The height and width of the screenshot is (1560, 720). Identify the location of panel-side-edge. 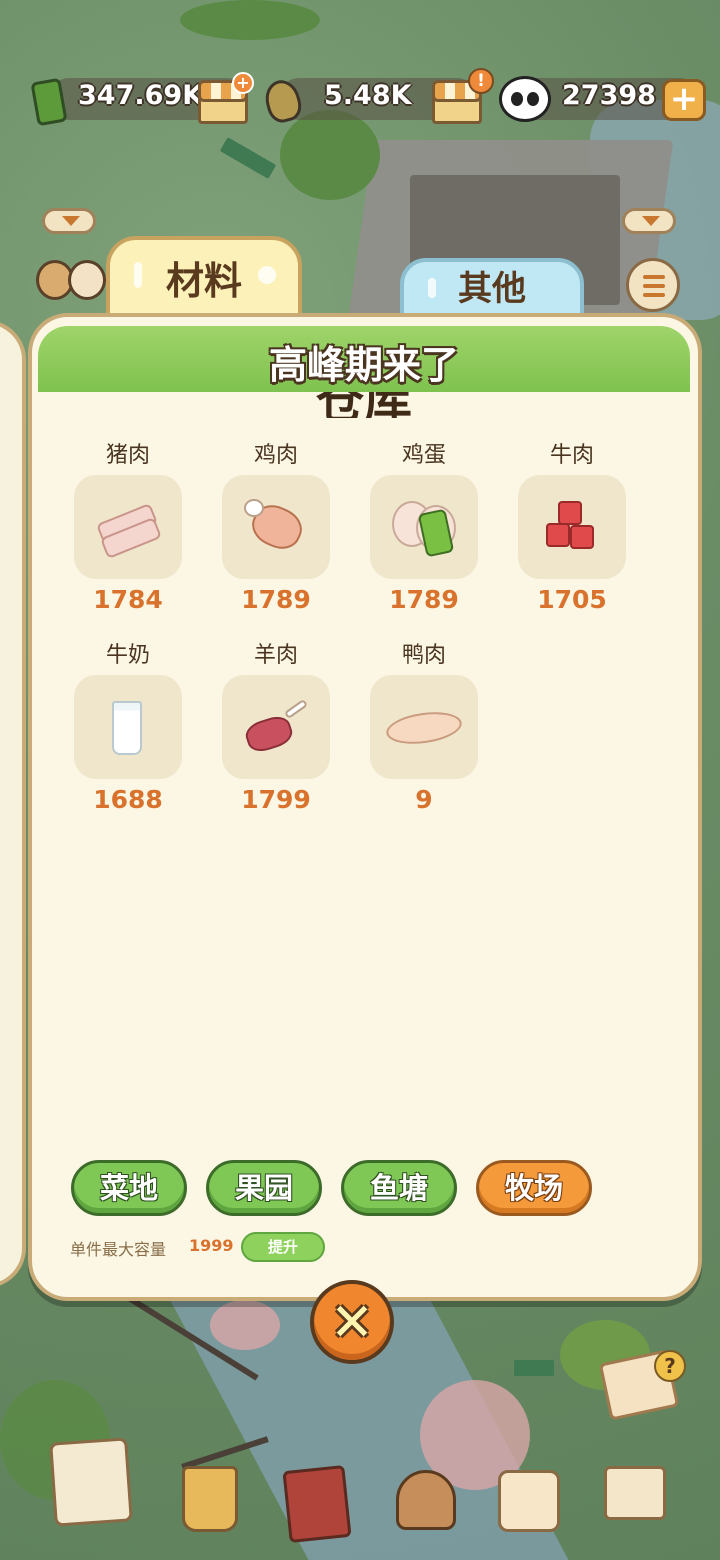
(13, 804).